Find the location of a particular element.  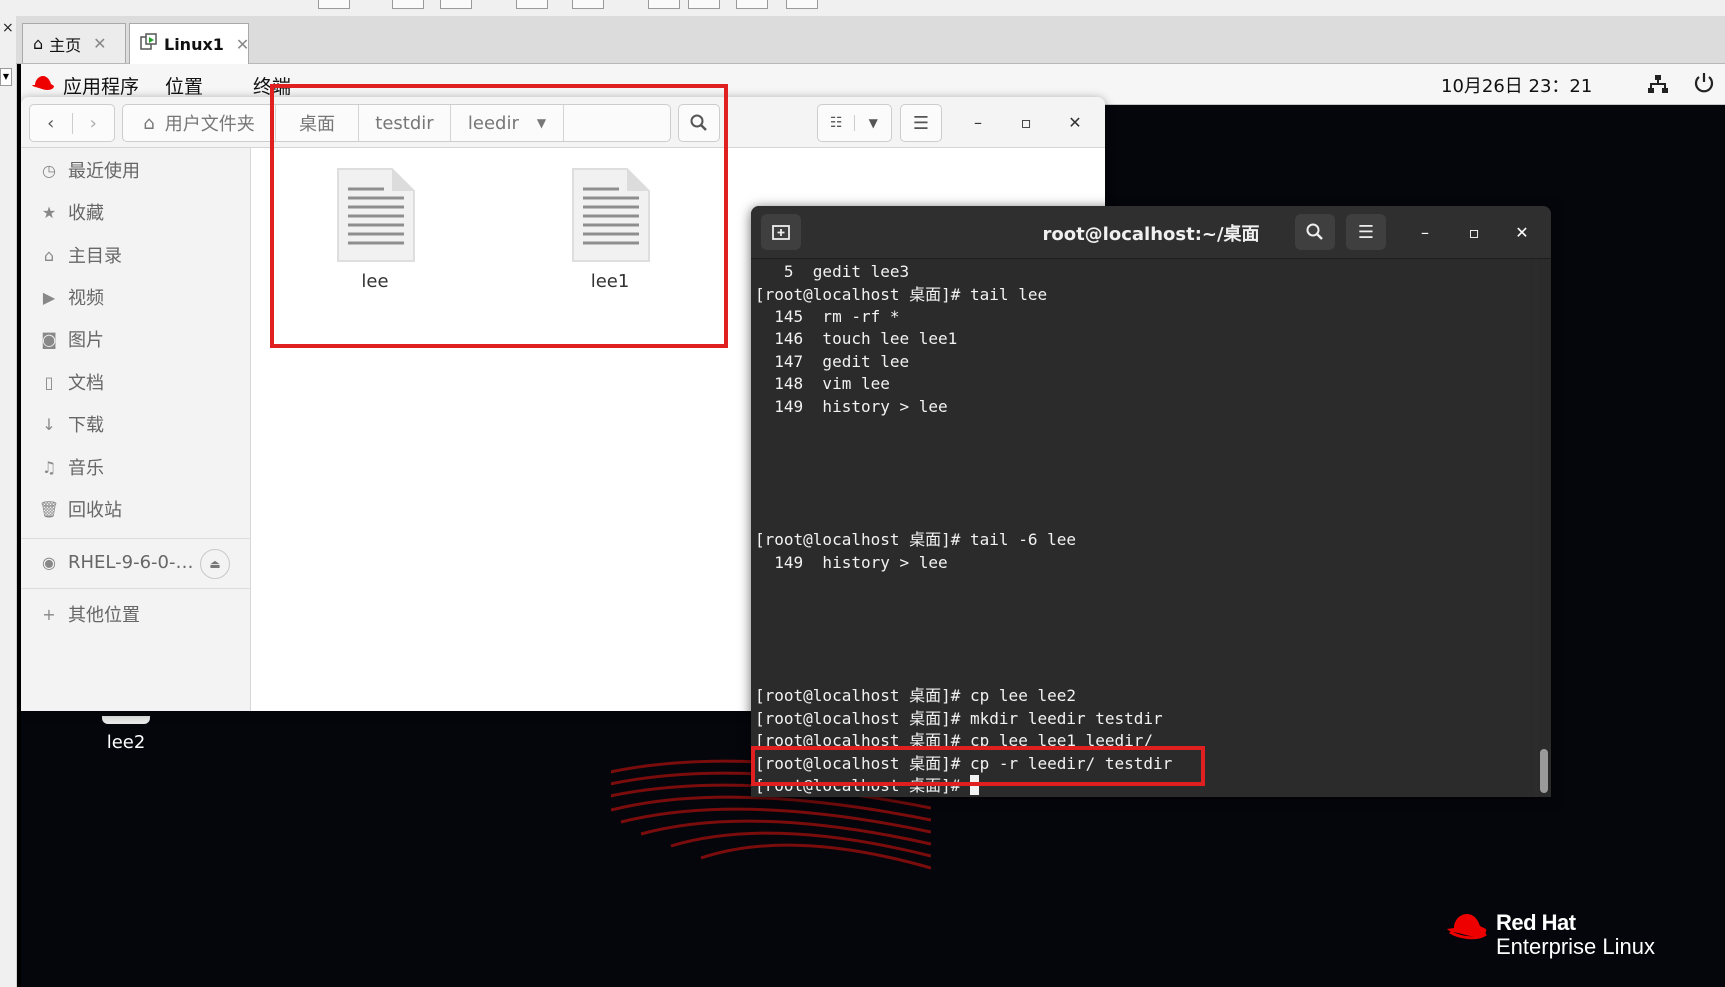

back-icon: ‹ is located at coordinates (51, 123).